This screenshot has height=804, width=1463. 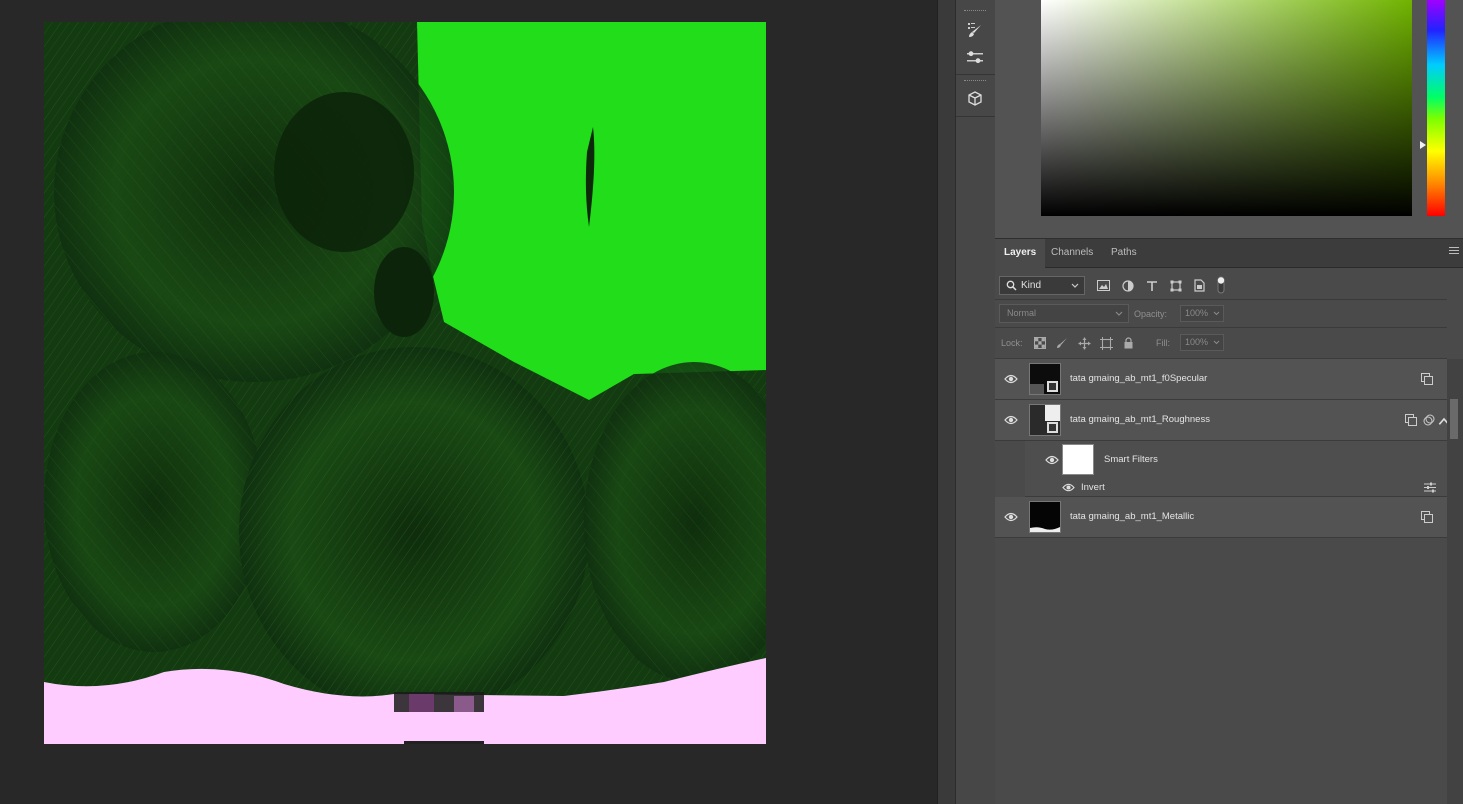 I want to click on layer-row-metallic: tata gmaing_ab_mt1_Metallic, so click(x=1221, y=517).